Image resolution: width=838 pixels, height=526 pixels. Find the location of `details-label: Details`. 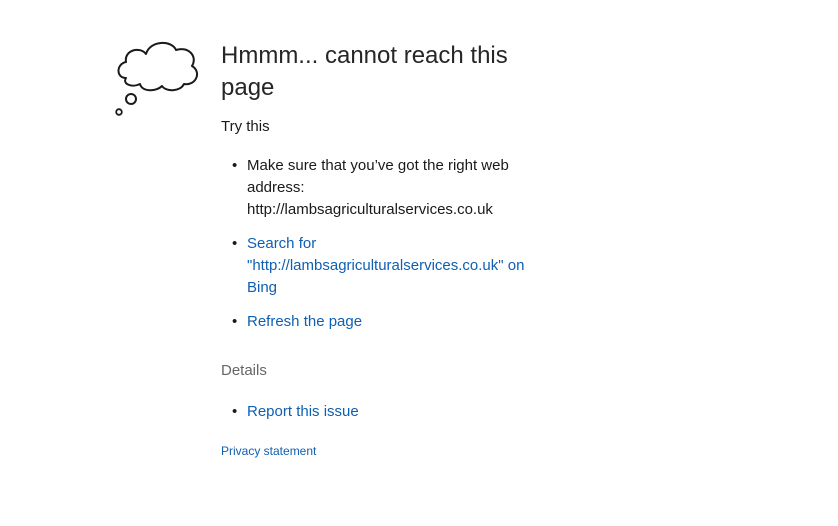

details-label: Details is located at coordinates (244, 370).